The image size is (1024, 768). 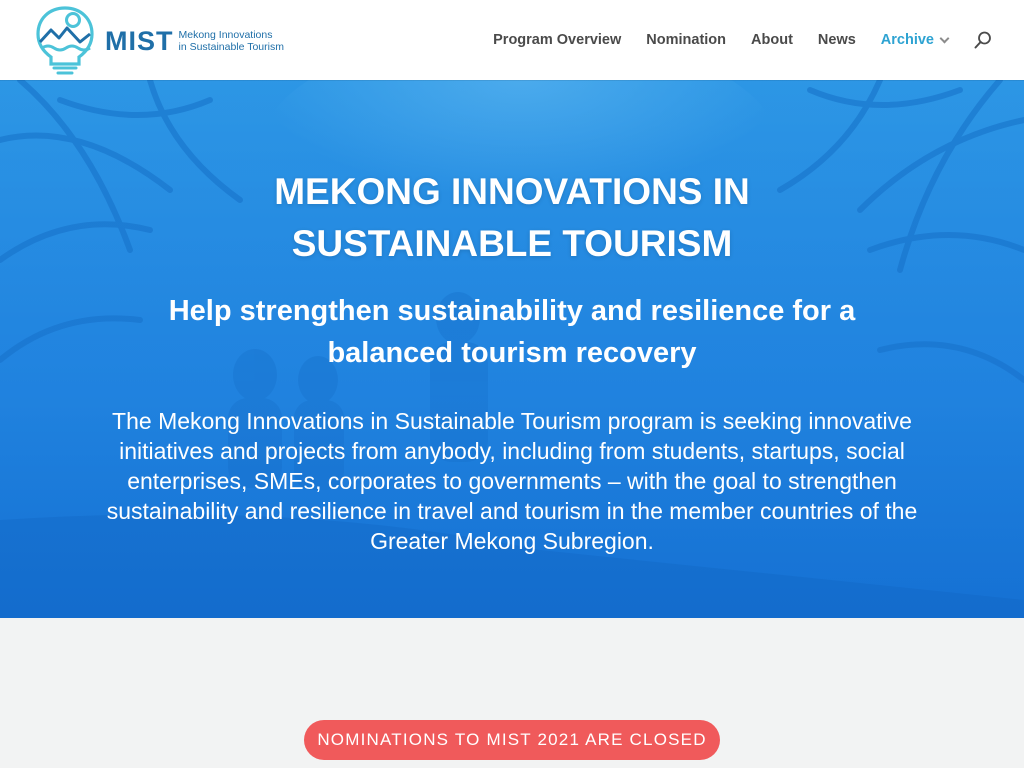 What do you see at coordinates (512, 740) in the screenshot?
I see `nominations-closed-button: NOMINATIONS TO MIST 2021 ARE CLOSED` at bounding box center [512, 740].